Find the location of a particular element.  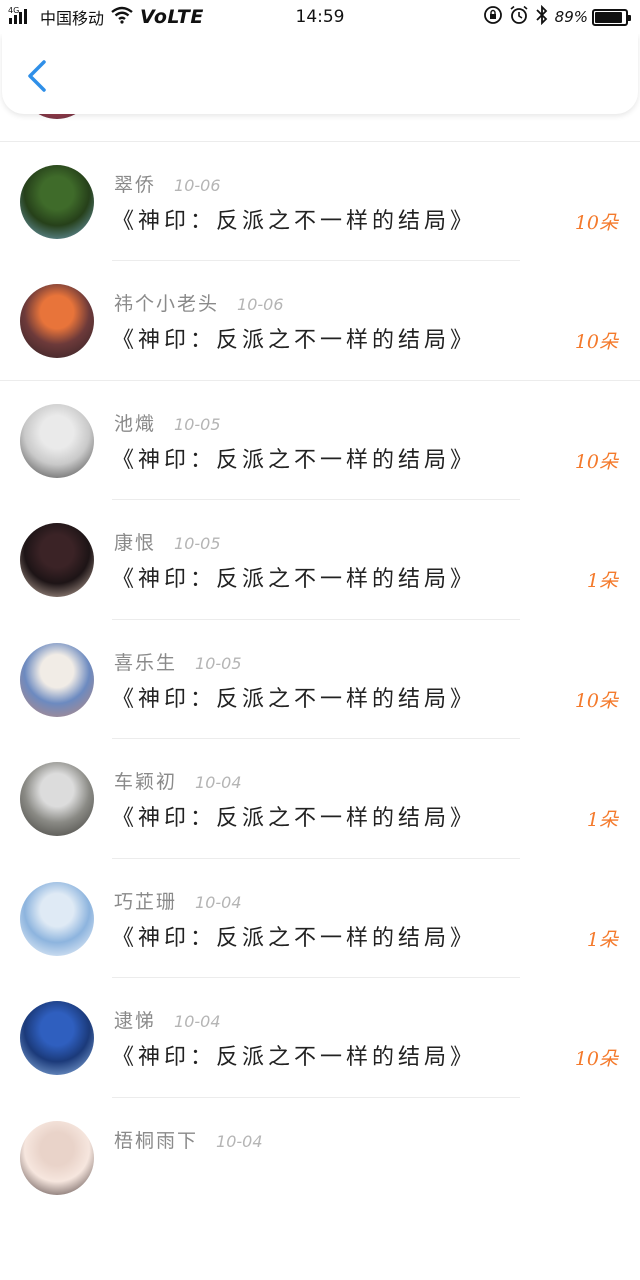

avatar-sunset-sea is located at coordinates (57, 321).